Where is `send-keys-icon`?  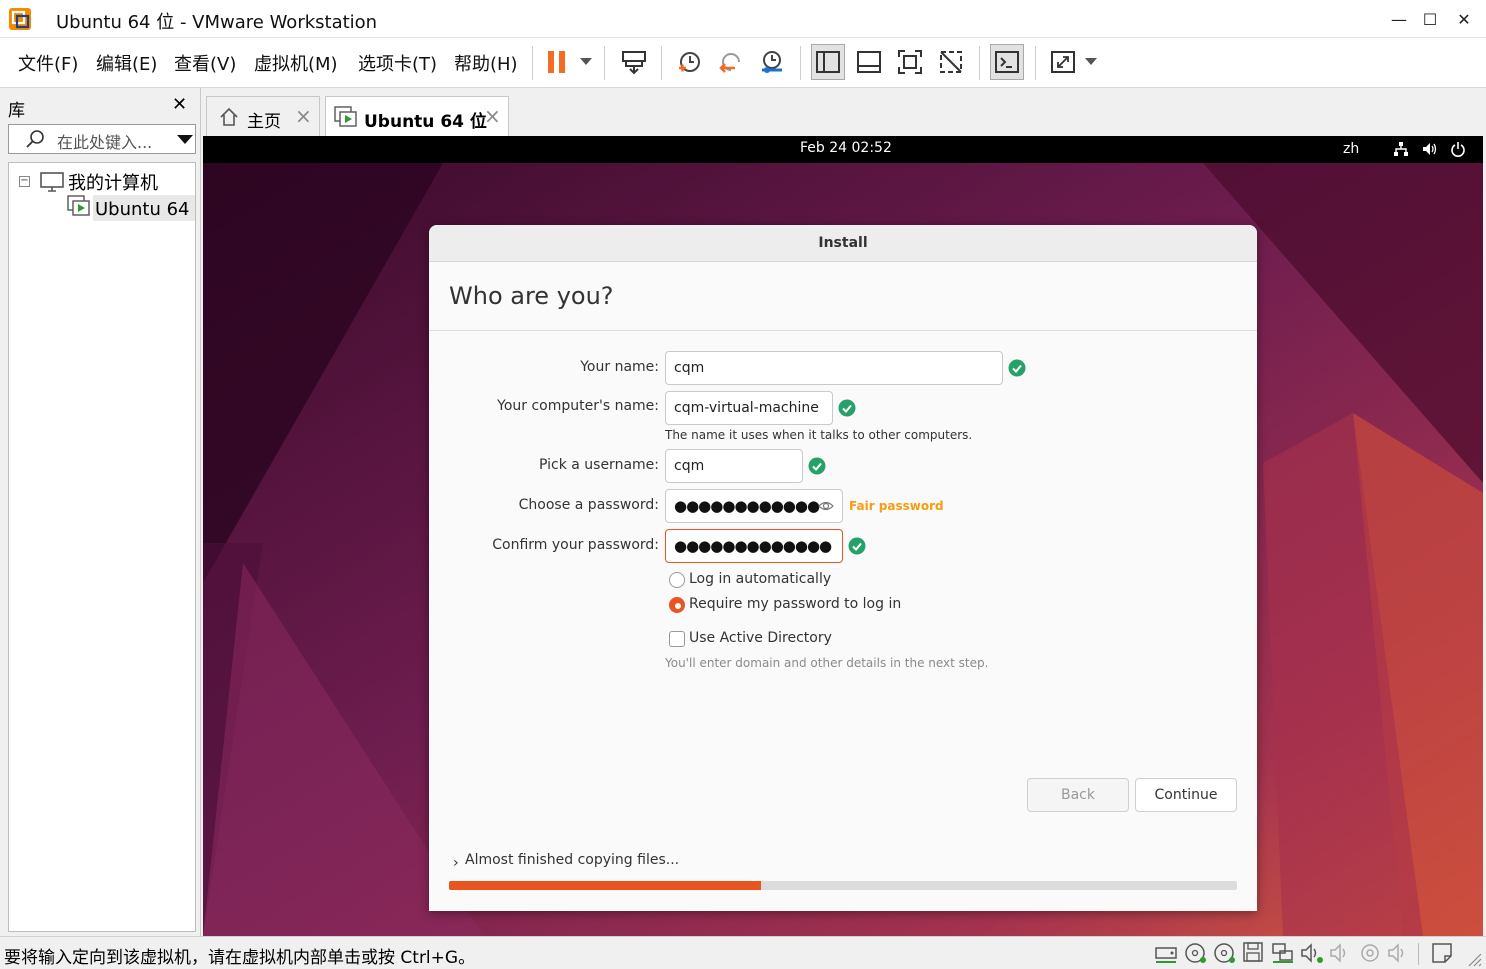 send-keys-icon is located at coordinates (634, 63).